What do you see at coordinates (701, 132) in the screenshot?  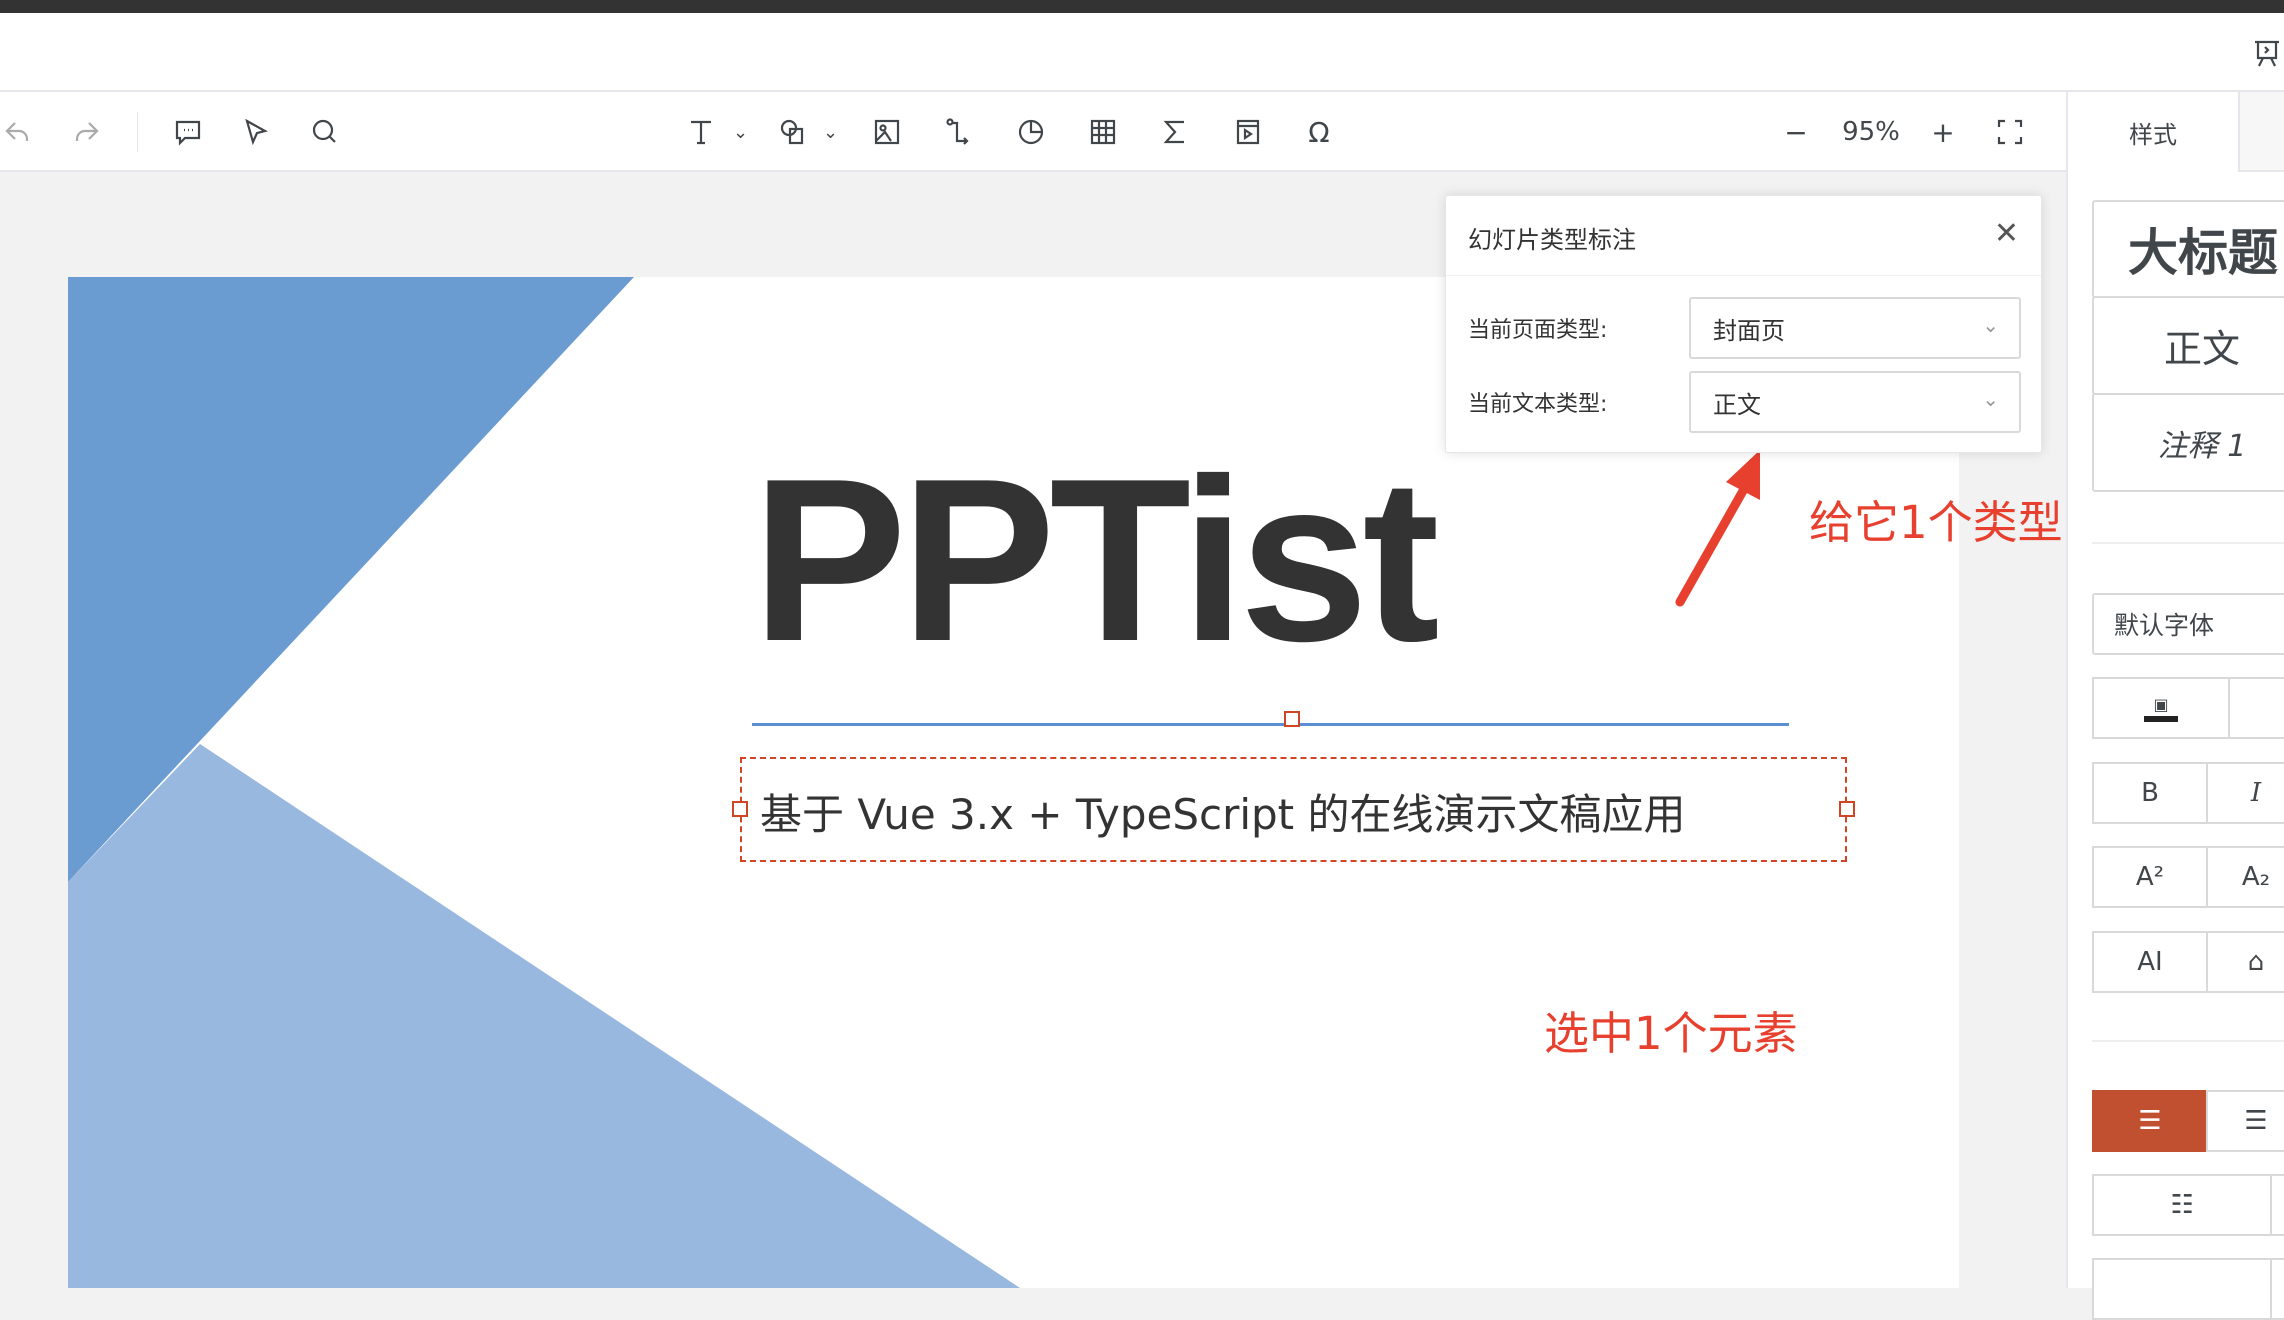 I see `text-icon` at bounding box center [701, 132].